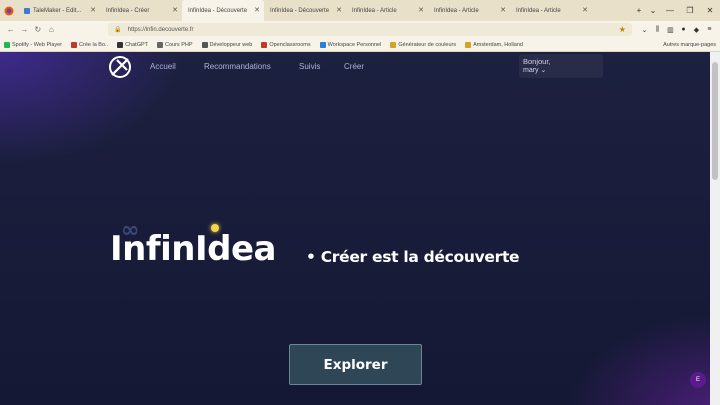 The image size is (720, 405). Describe the element at coordinates (9, 10) in the screenshot. I see `firefox-menu-icon` at that location.